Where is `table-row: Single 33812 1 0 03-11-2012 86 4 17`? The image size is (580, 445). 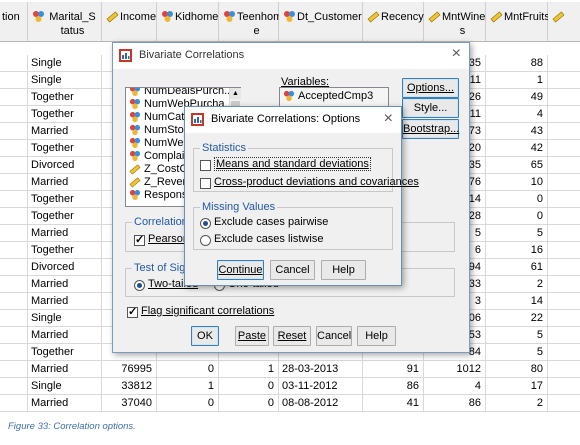
table-row: Single 33812 1 0 03-11-2012 86 4 17 is located at coordinates (290, 386).